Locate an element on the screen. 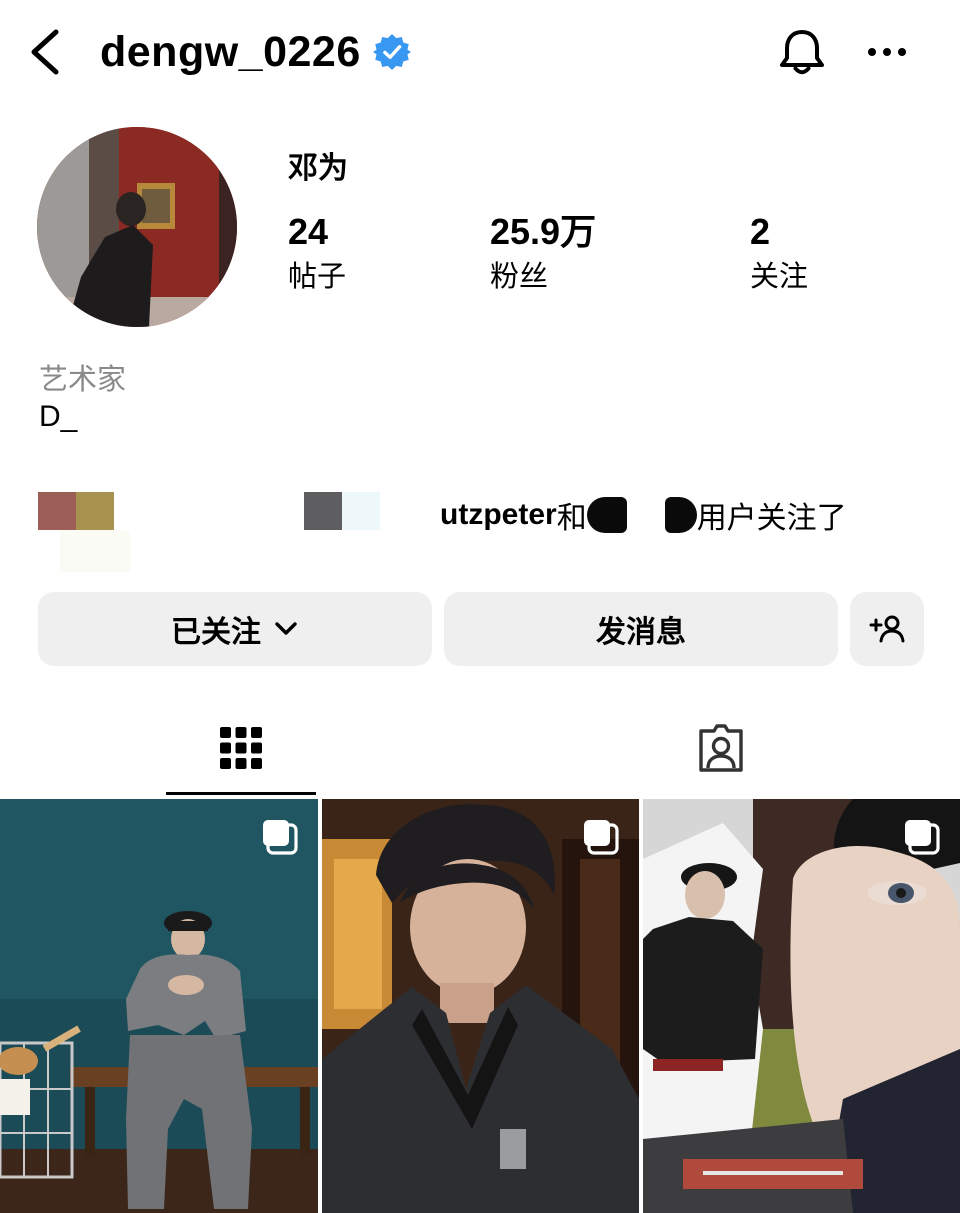  stat-posts-label: 帖子 is located at coordinates (317, 276).